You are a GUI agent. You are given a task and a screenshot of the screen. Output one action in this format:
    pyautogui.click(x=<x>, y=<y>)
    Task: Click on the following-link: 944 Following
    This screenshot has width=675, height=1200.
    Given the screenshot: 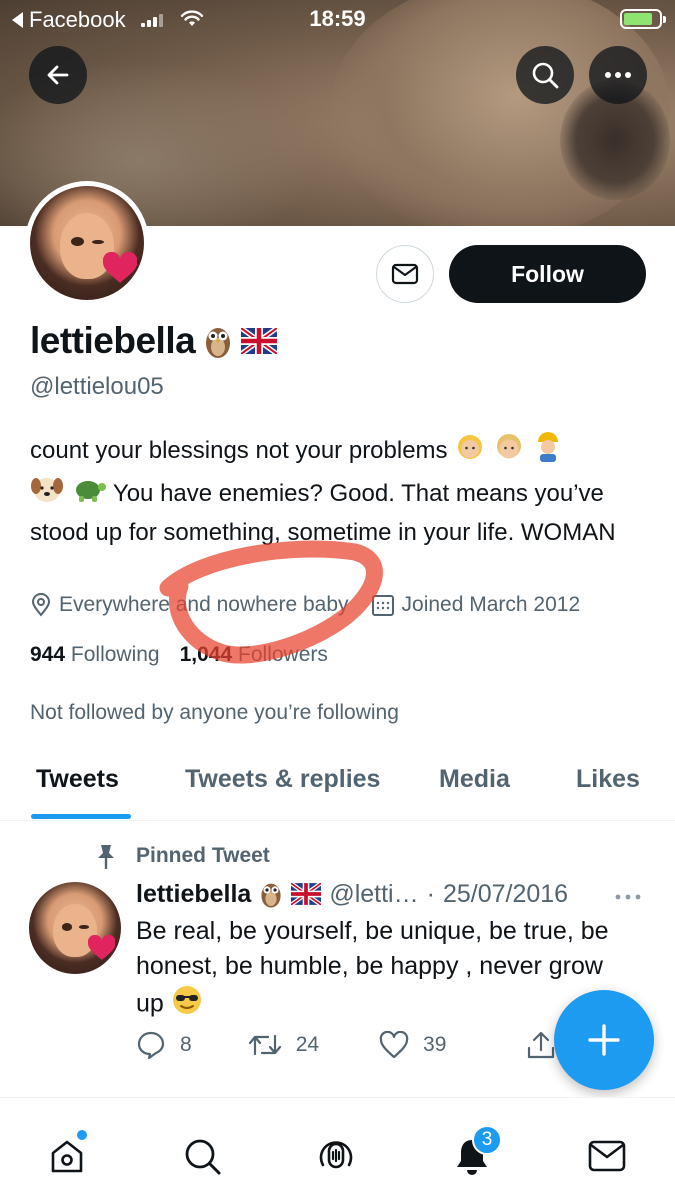 What is the action you would take?
    pyautogui.click(x=95, y=655)
    